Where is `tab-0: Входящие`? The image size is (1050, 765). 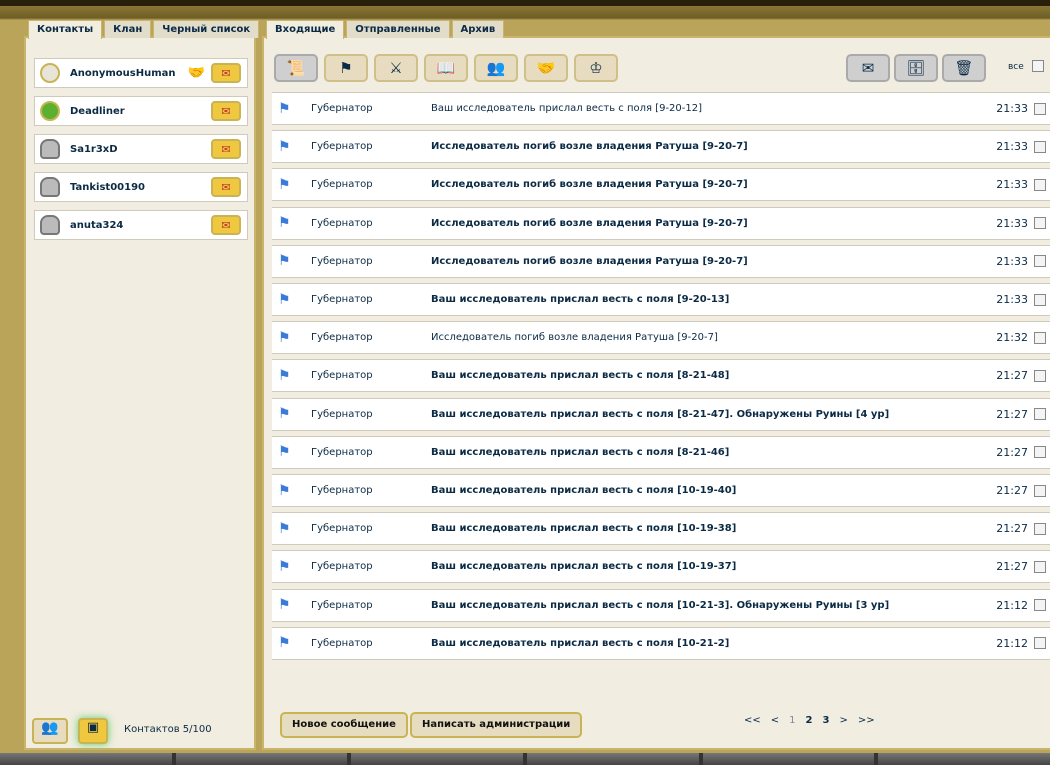 tab-0: Входящие is located at coordinates (305, 29).